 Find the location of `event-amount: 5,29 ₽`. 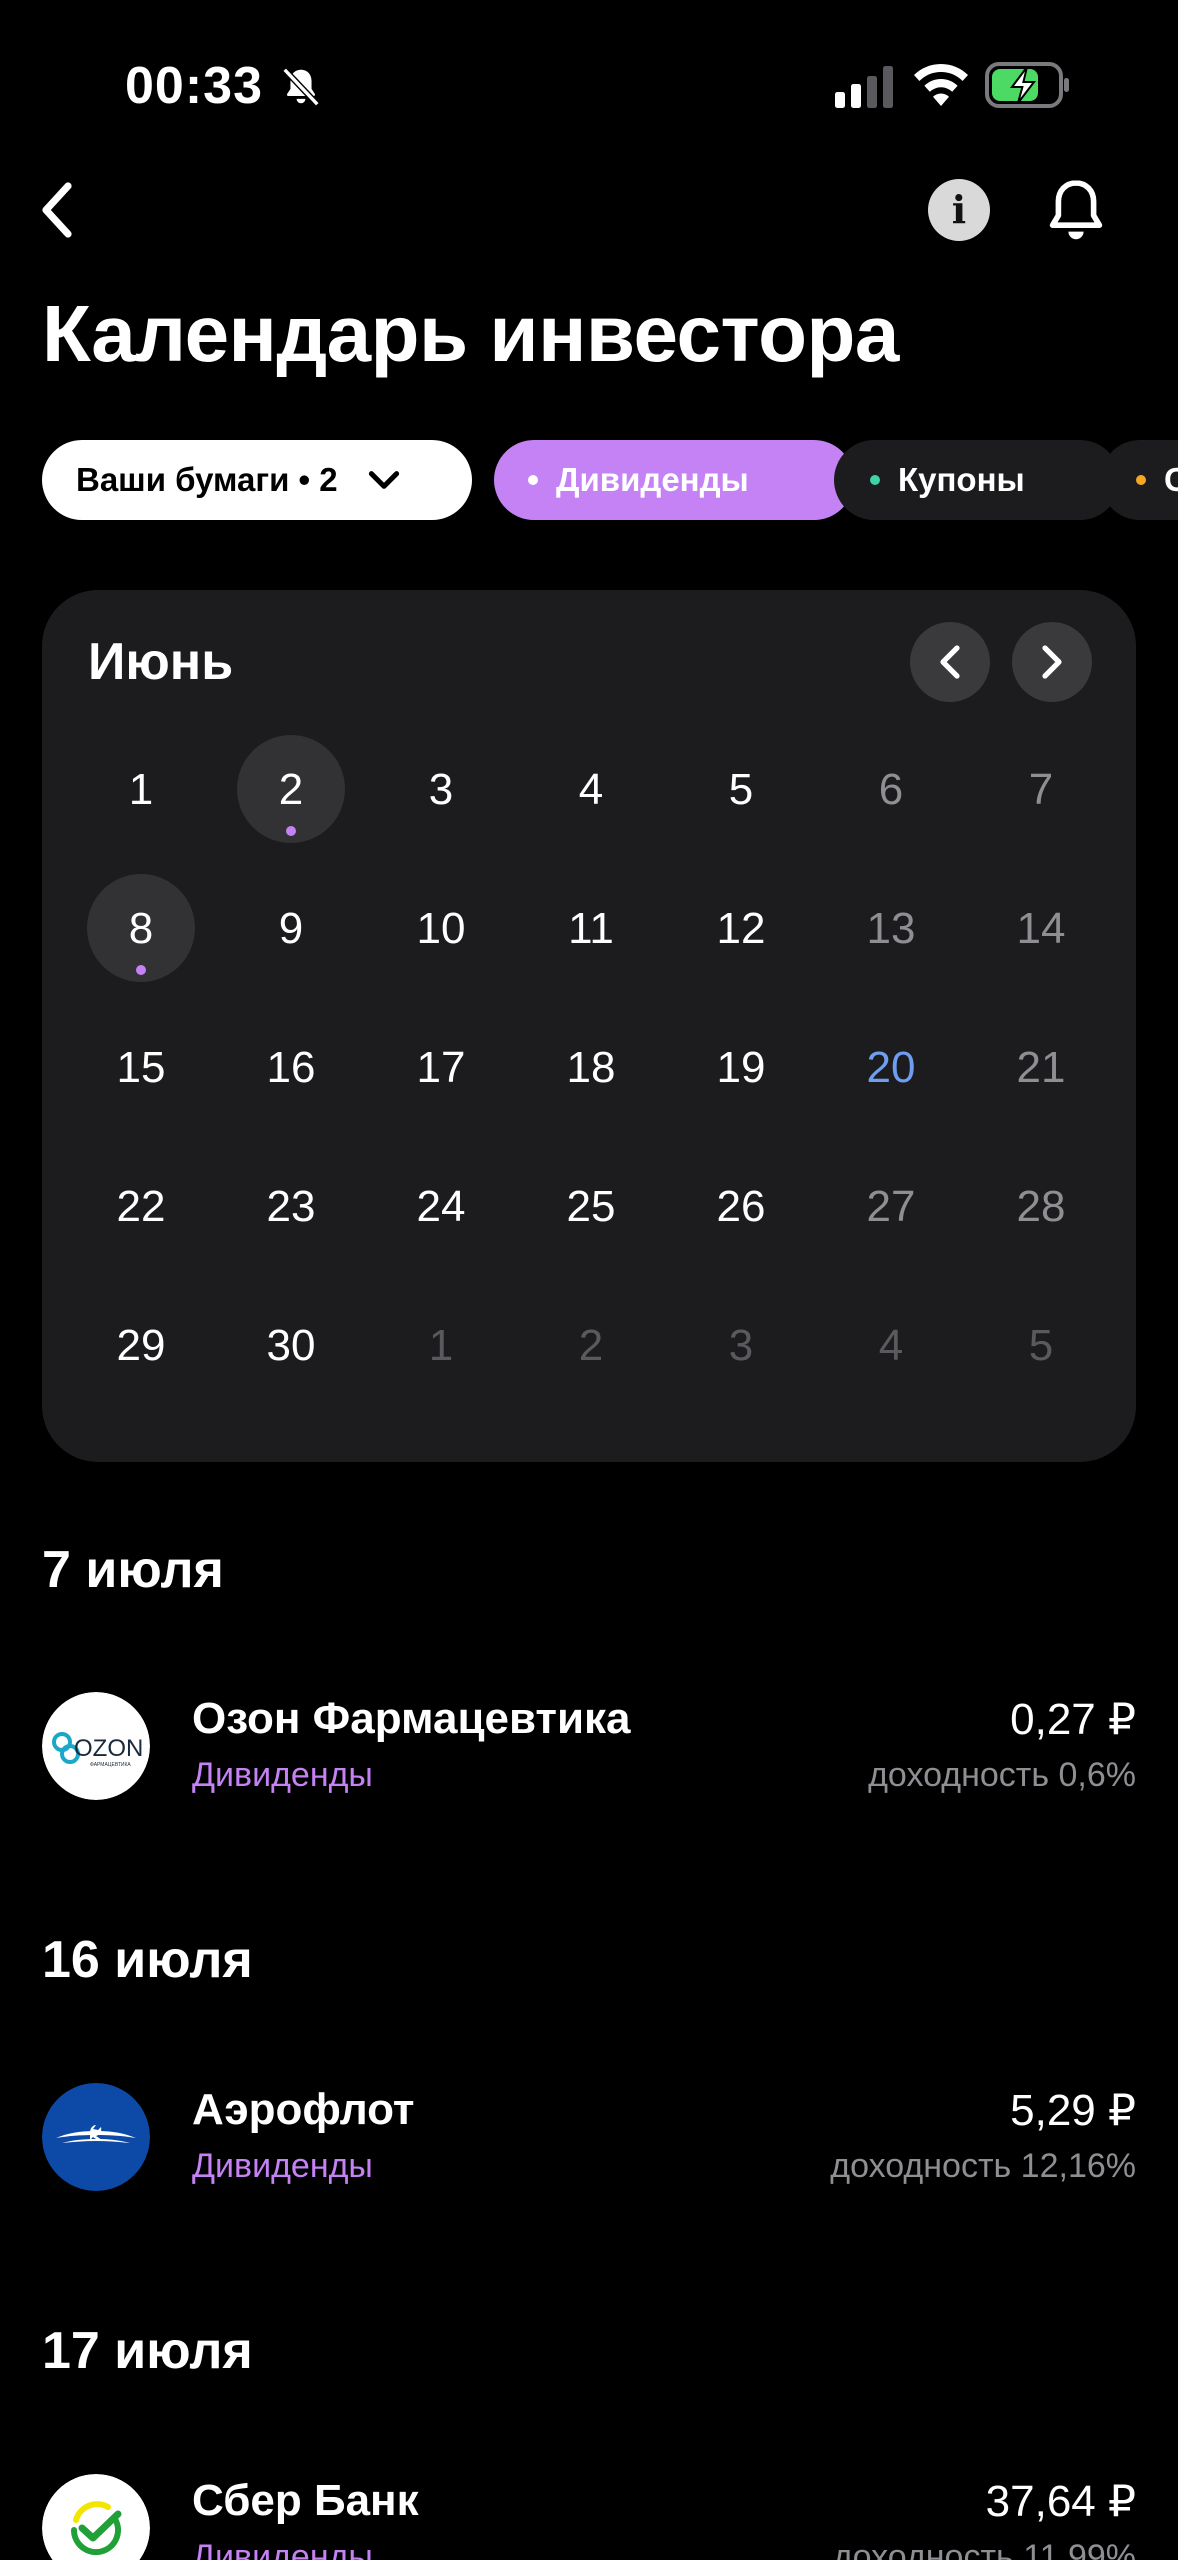

event-amount: 5,29 ₽ is located at coordinates (1073, 2110).